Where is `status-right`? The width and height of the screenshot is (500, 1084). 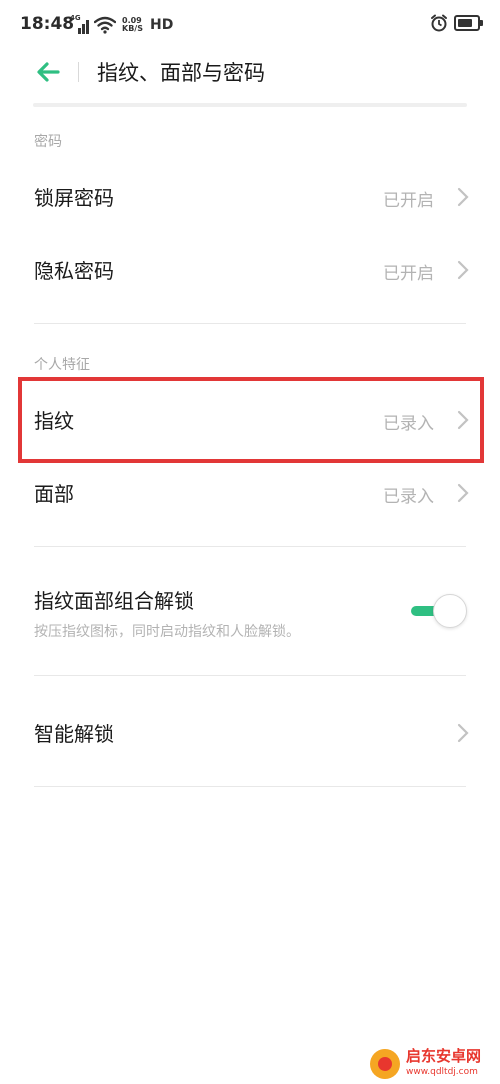 status-right is located at coordinates (456, 23).